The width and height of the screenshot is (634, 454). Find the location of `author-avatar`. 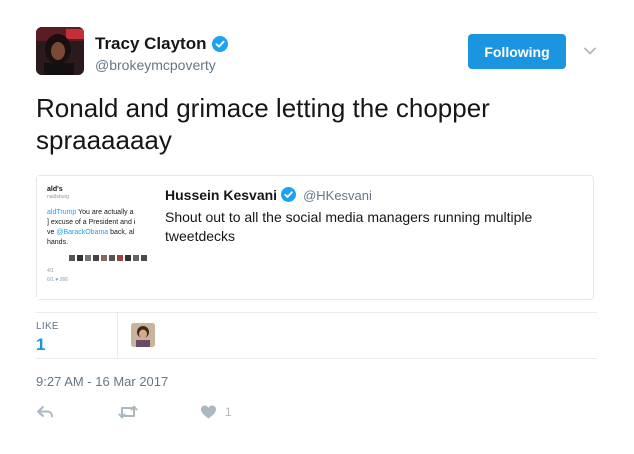

author-avatar is located at coordinates (60, 51).